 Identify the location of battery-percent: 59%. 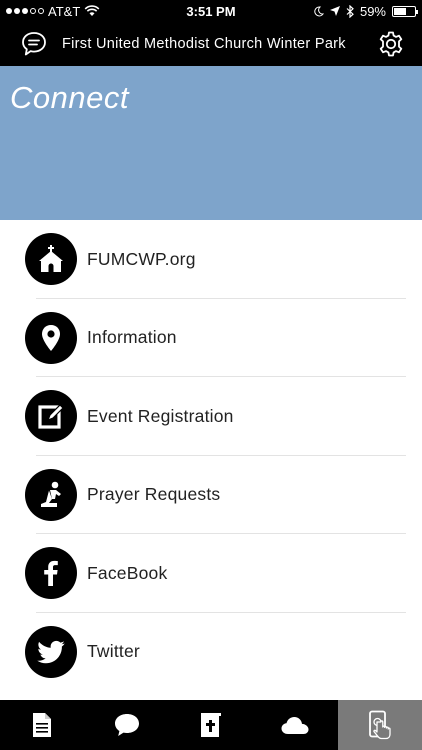
(372, 11).